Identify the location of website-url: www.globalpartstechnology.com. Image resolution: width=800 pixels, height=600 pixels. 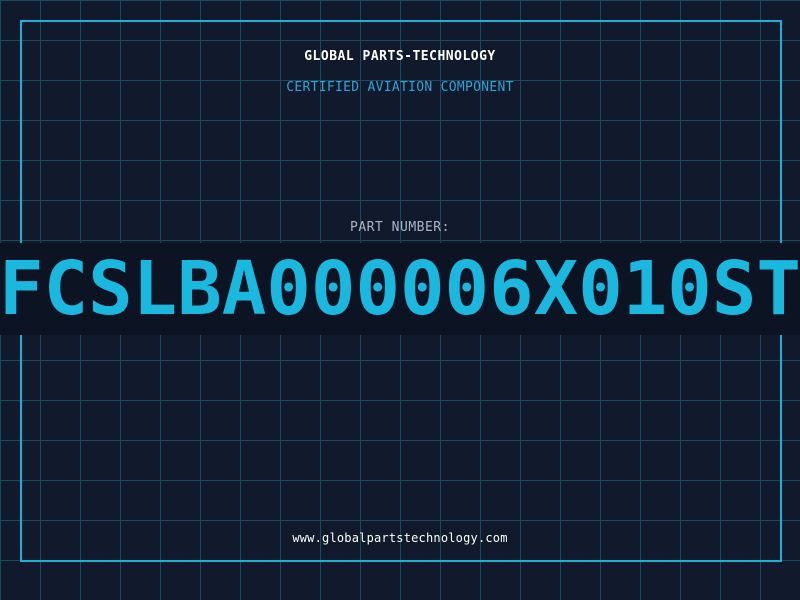
(400, 538).